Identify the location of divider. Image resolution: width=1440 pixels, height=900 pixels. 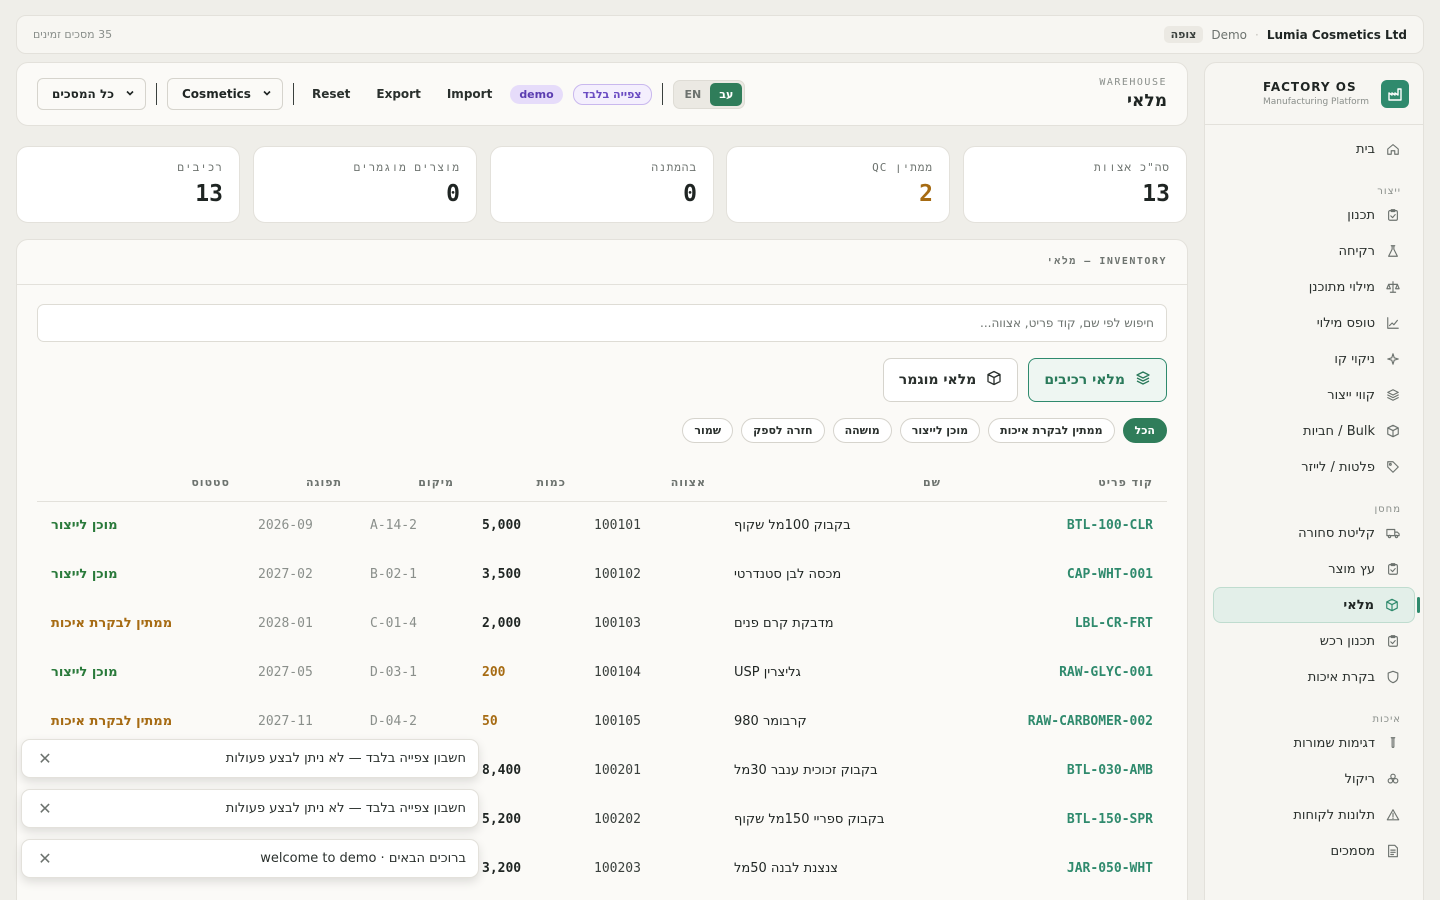
(293, 94).